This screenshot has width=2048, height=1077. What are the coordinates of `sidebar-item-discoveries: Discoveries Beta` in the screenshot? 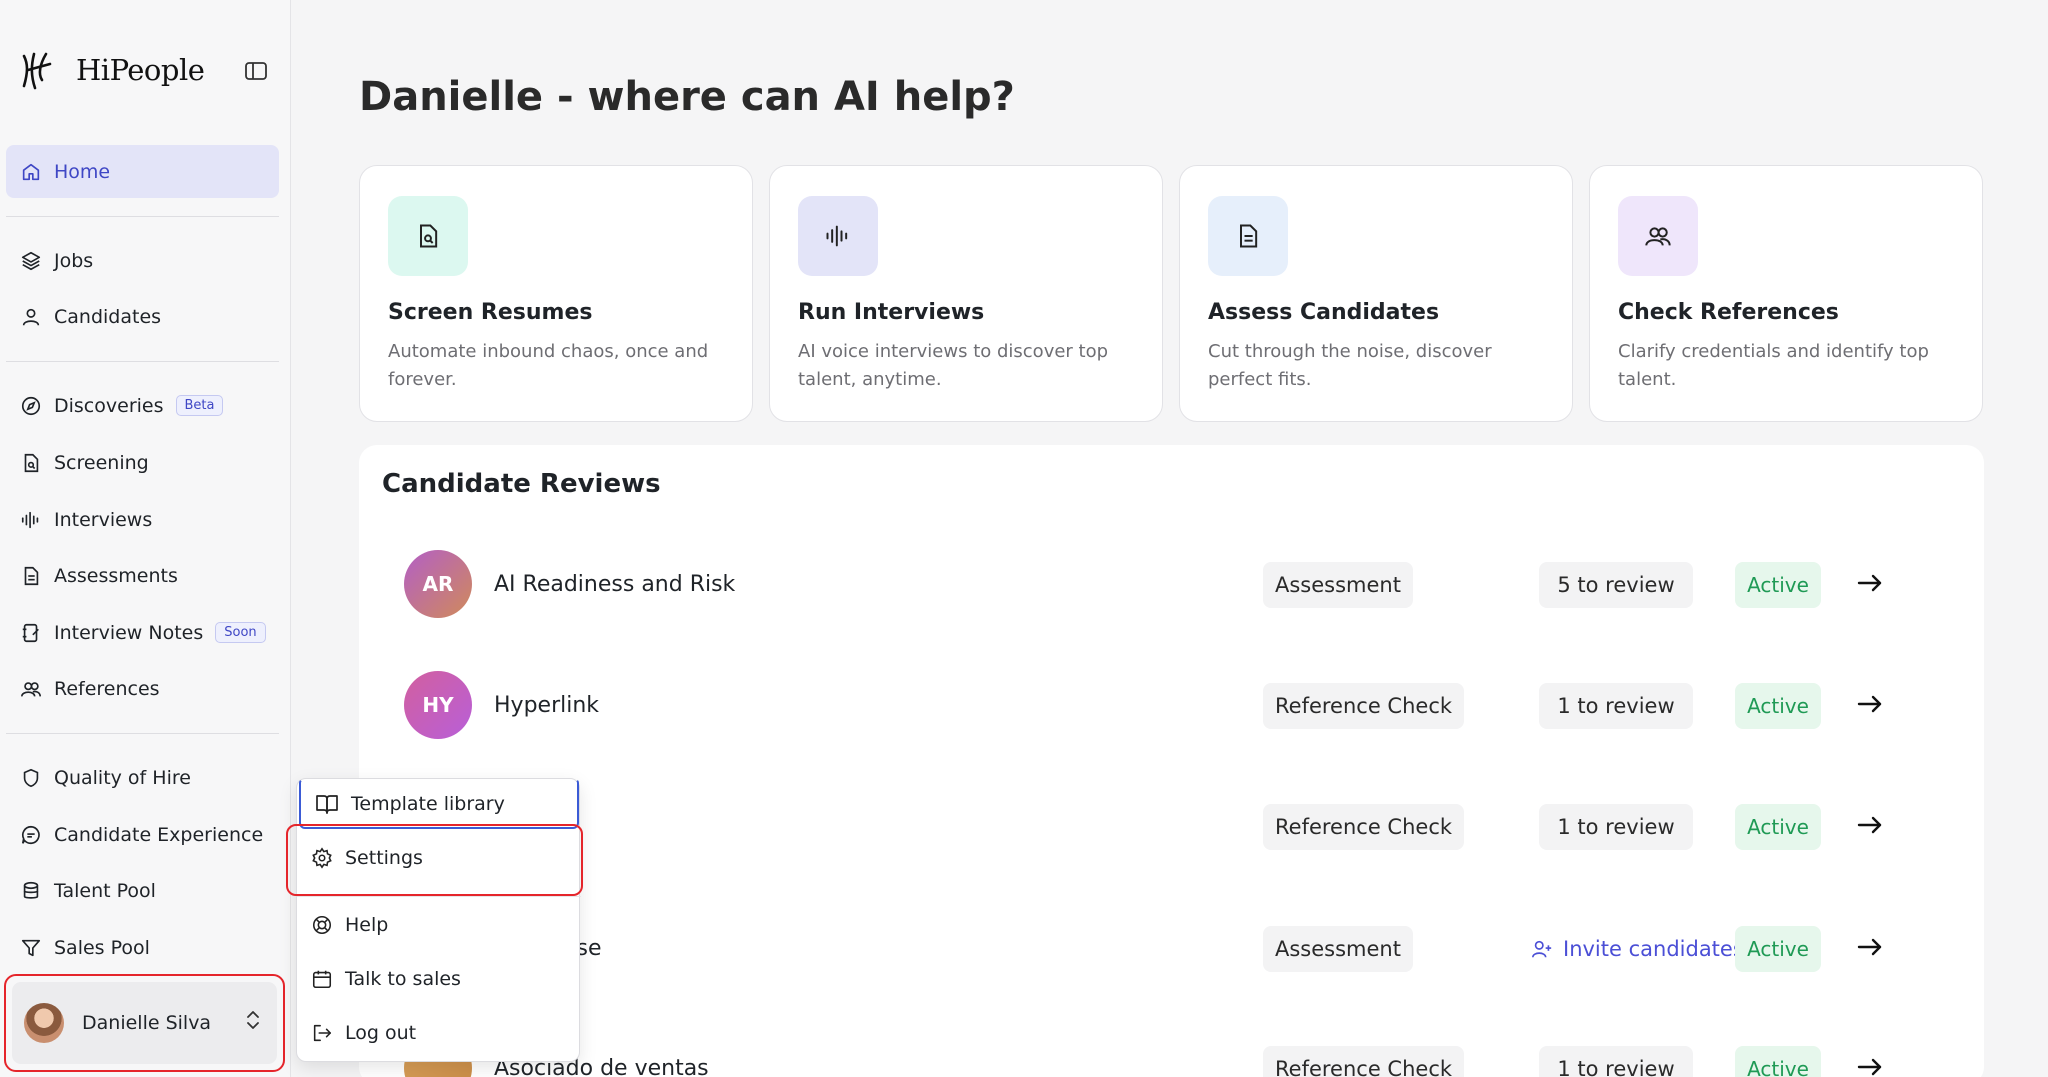 It's located at (142, 405).